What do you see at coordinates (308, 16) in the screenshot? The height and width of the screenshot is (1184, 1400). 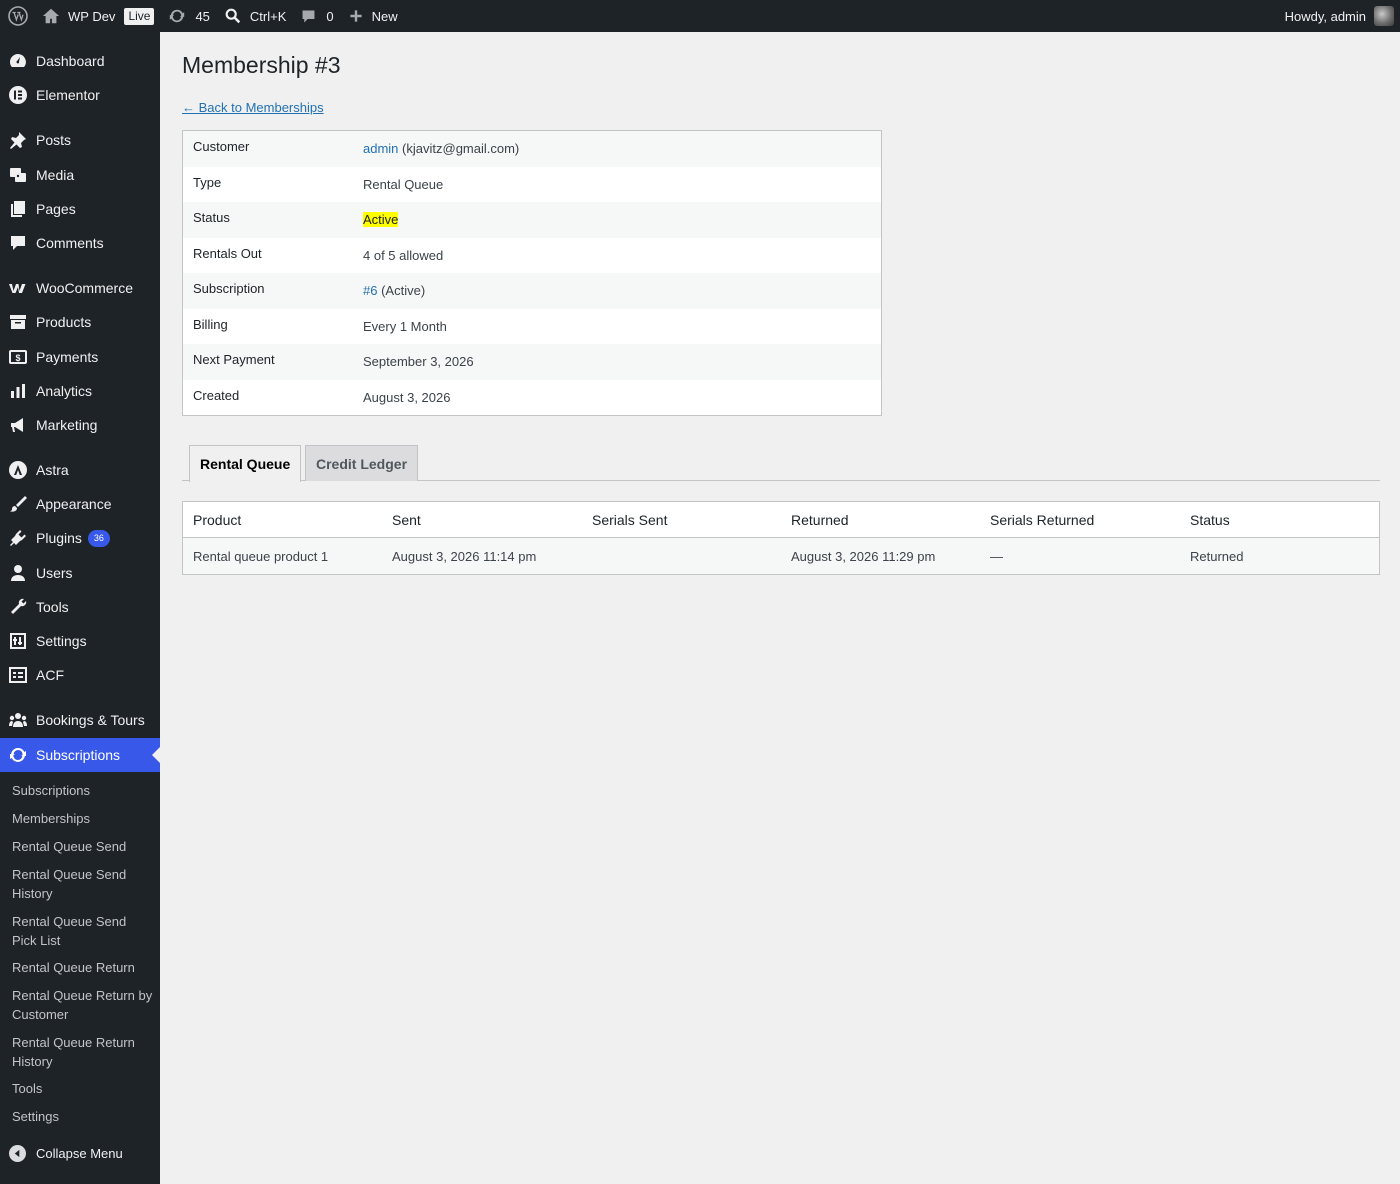 I see `comment-icon` at bounding box center [308, 16].